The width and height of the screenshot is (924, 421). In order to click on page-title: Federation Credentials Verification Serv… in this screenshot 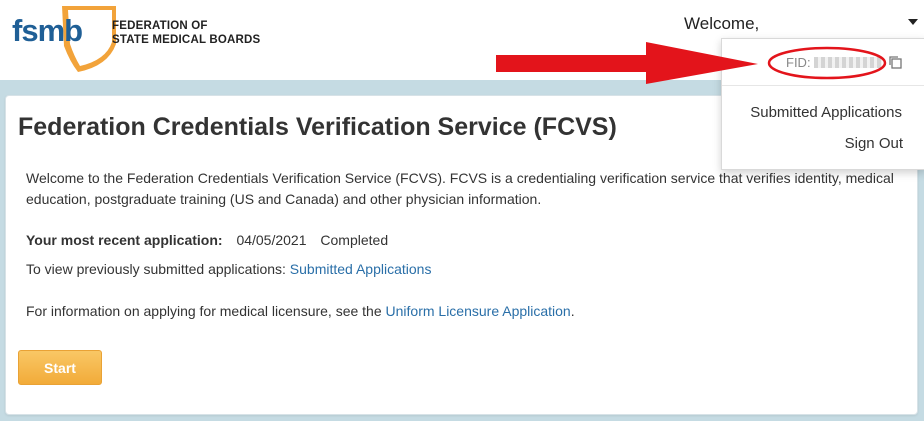, I will do `click(317, 127)`.